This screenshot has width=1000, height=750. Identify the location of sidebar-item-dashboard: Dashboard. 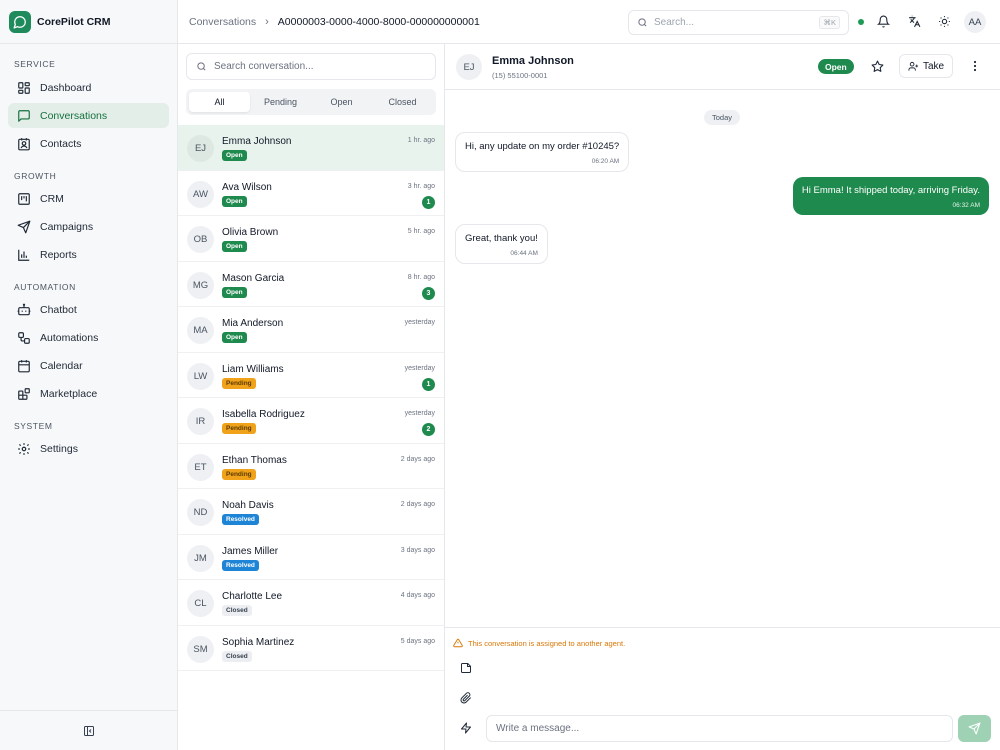
(88, 87).